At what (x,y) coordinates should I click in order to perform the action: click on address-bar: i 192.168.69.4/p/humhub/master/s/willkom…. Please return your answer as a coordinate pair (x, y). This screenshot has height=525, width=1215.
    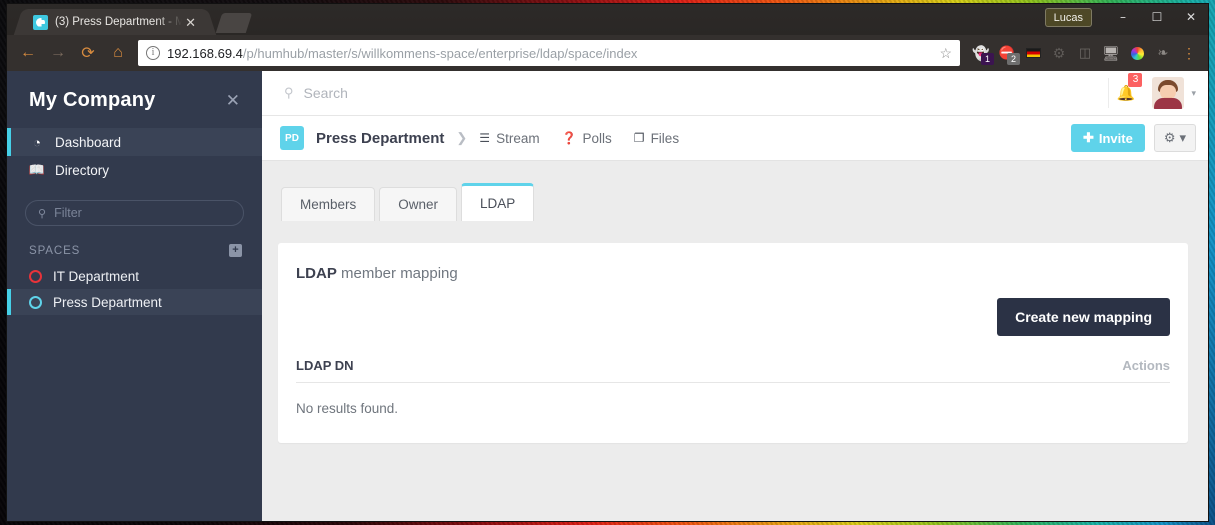
    Looking at the image, I should click on (549, 53).